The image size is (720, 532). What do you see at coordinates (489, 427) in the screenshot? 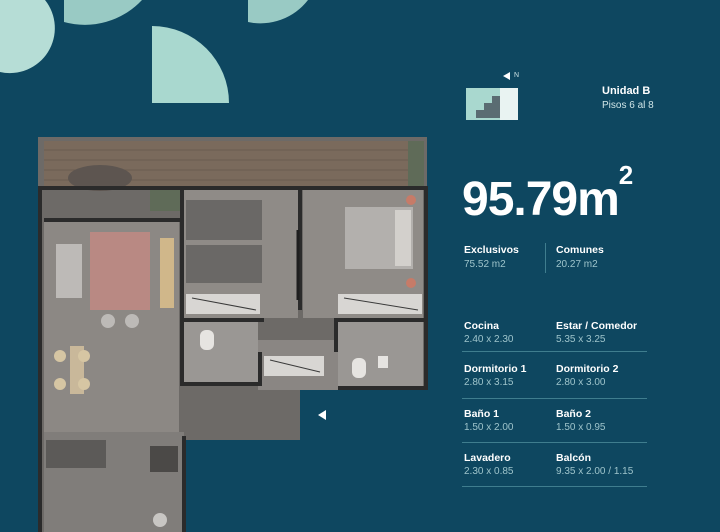
I see `room-dims-bath-1: 1.50 x 2.00` at bounding box center [489, 427].